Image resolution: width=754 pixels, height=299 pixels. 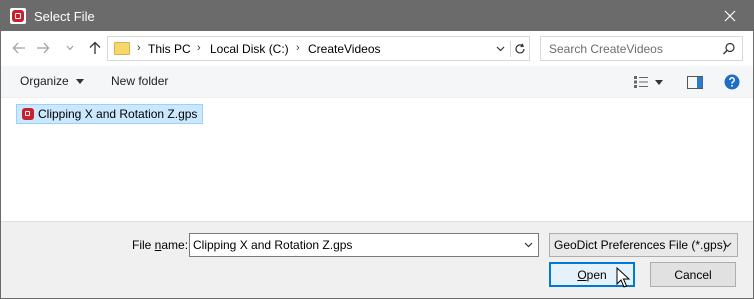 I want to click on cancel-button: Cancel, so click(x=693, y=274).